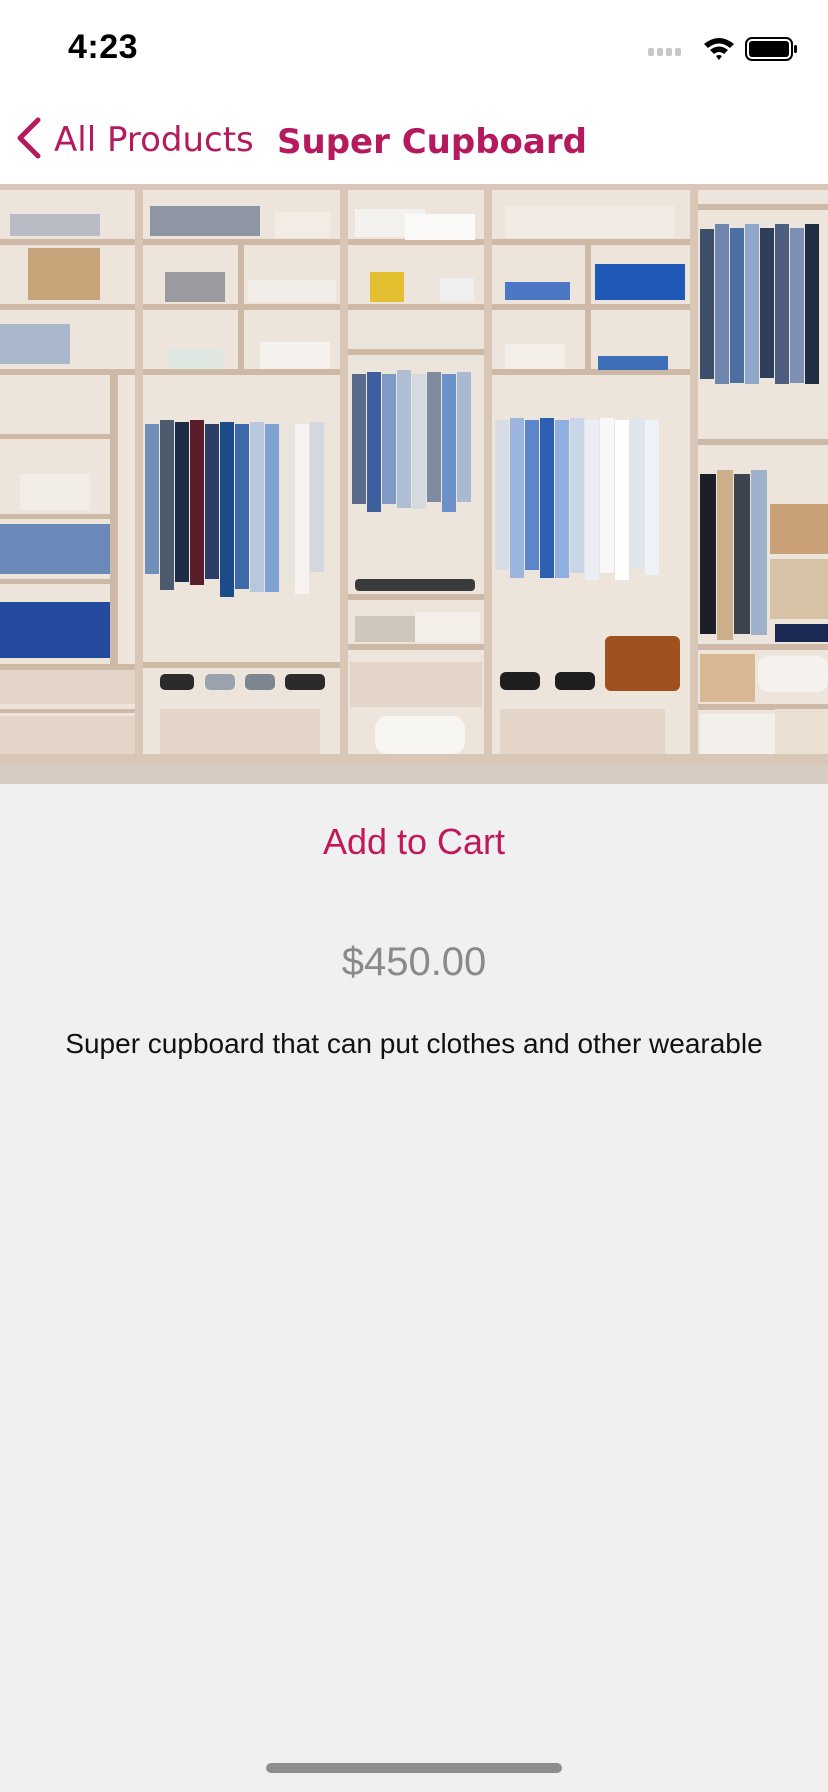 This screenshot has width=828, height=1792. I want to click on product-price: $450.00, so click(414, 962).